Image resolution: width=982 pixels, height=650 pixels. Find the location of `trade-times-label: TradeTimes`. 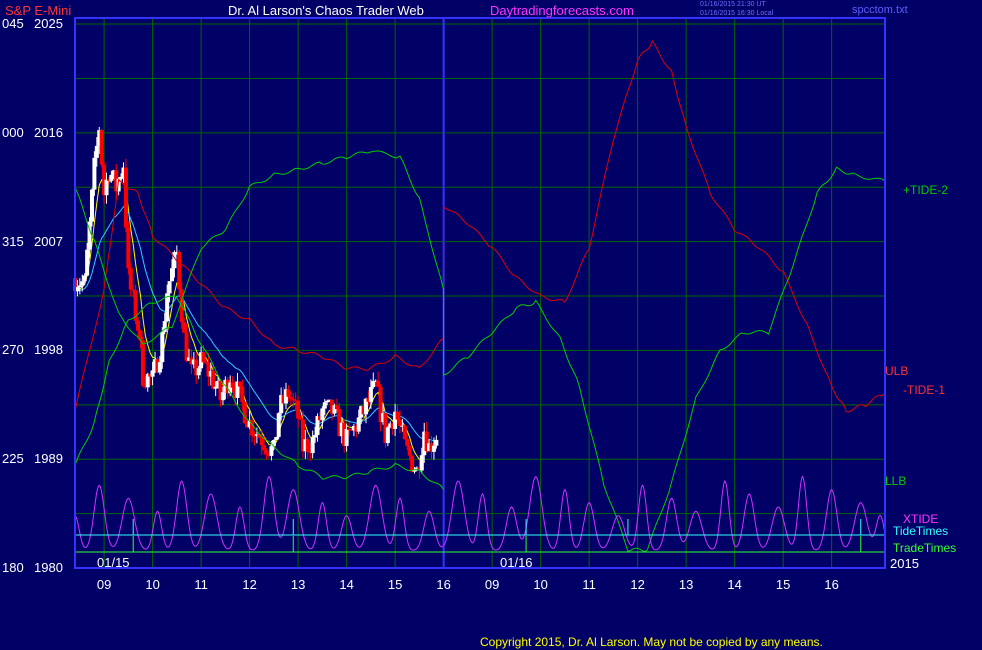

trade-times-label: TradeTimes is located at coordinates (925, 548).